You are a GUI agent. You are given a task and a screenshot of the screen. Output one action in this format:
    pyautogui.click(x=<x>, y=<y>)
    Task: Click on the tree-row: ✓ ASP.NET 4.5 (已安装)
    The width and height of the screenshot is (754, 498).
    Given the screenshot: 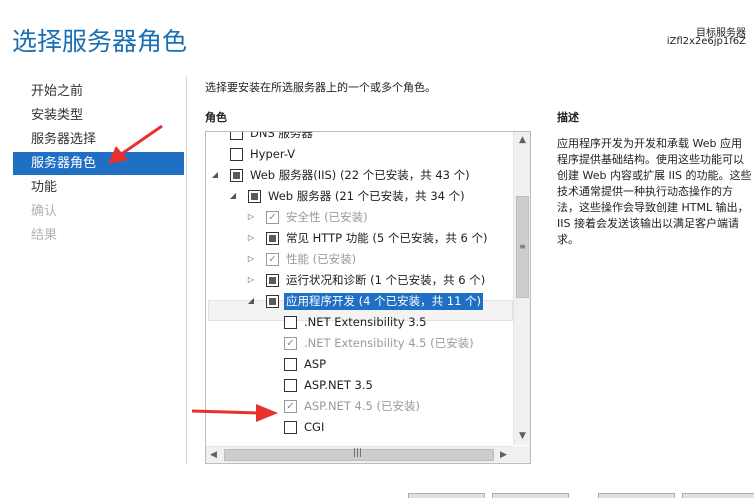 What is the action you would take?
    pyautogui.click(x=359, y=406)
    